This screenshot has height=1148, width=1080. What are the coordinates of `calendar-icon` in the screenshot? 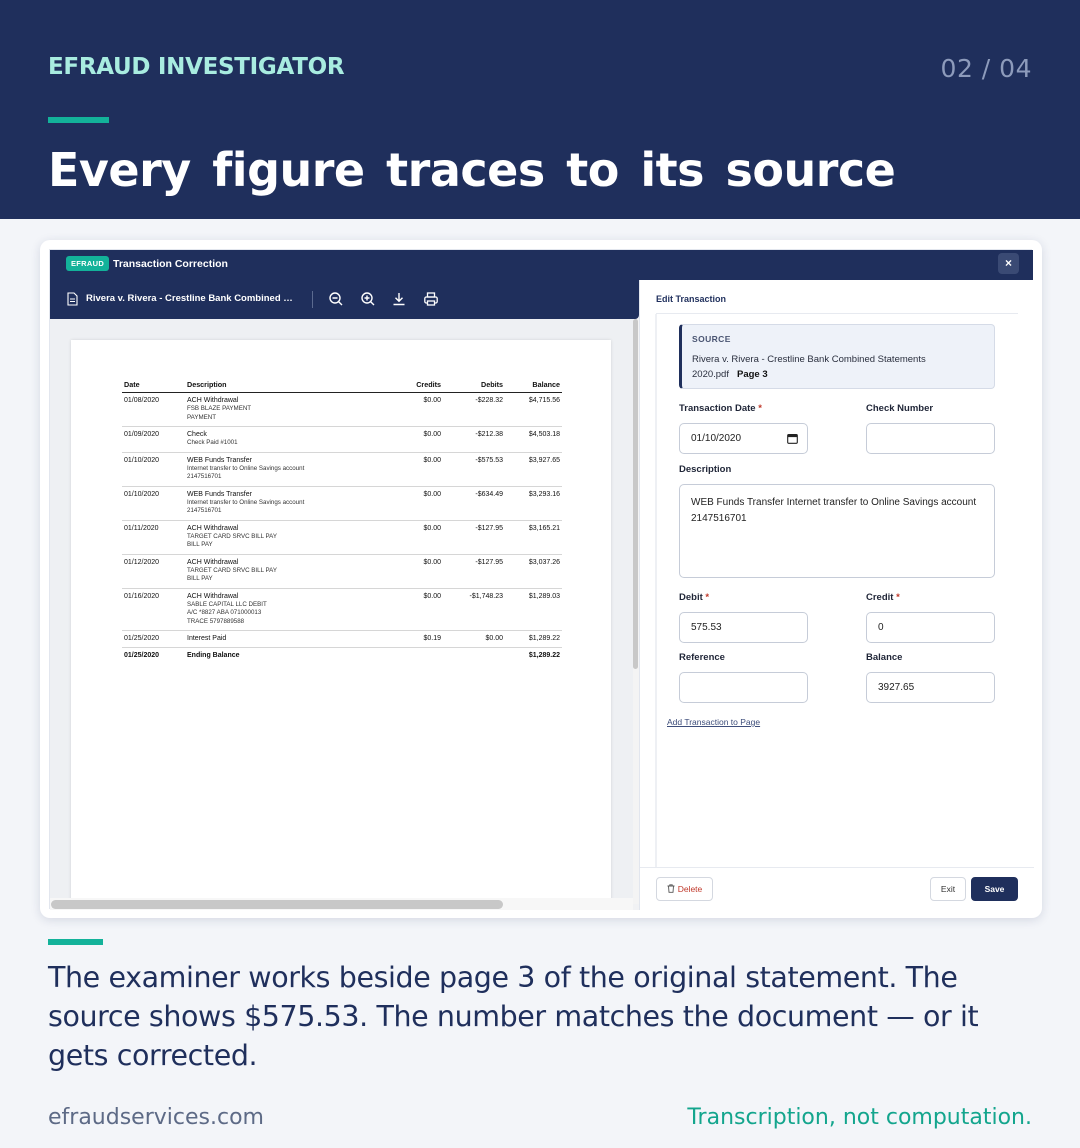 It's located at (792, 438).